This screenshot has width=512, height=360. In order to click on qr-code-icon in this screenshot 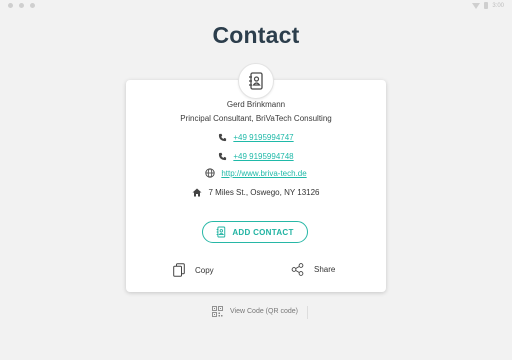, I will do `click(217, 311)`.